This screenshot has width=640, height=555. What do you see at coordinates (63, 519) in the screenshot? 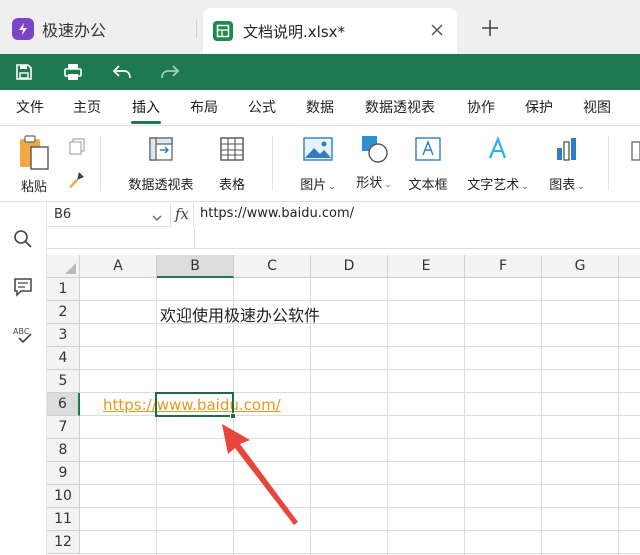
I see `row-header-11: 11` at bounding box center [63, 519].